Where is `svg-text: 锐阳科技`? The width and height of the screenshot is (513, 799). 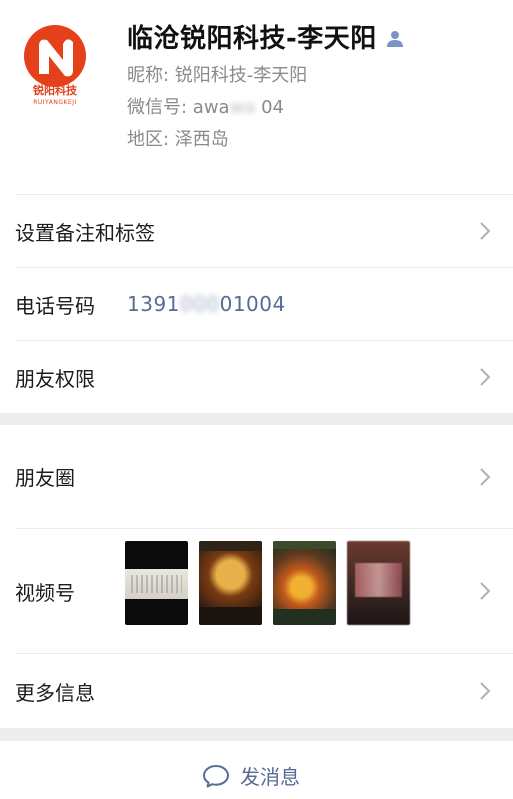
svg-text: 锐阳科技 is located at coordinates (55, 90).